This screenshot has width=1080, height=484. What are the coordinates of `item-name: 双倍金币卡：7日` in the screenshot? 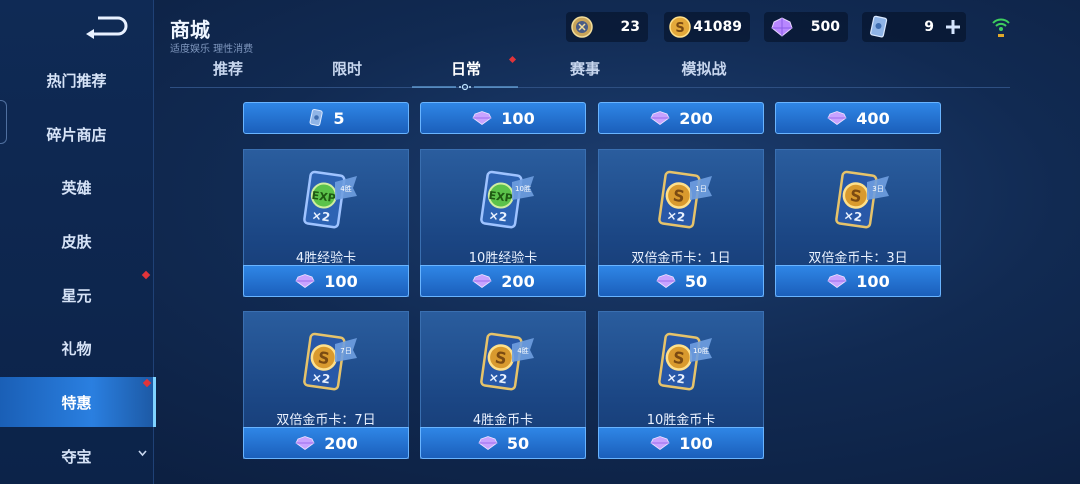 It's located at (326, 420).